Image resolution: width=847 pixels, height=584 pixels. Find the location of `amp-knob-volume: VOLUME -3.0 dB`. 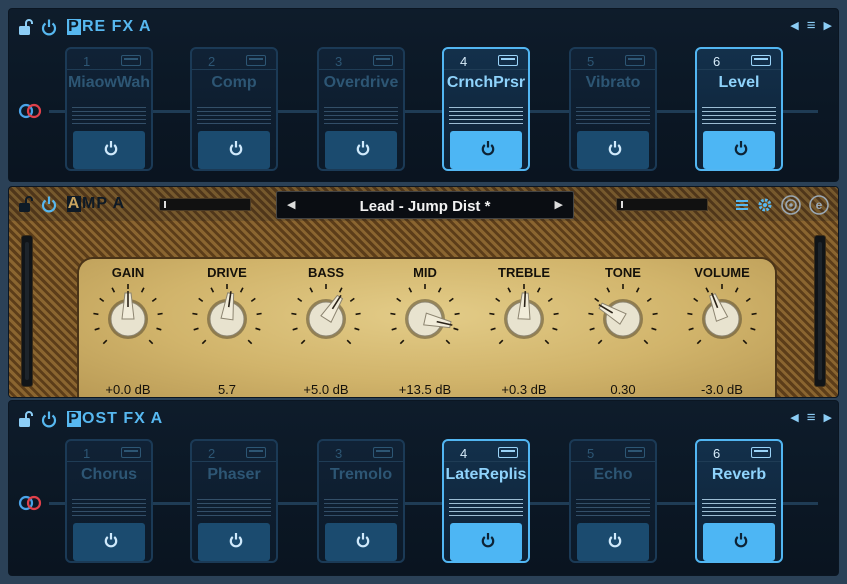

amp-knob-volume: VOLUME -3.0 dB is located at coordinates (722, 328).